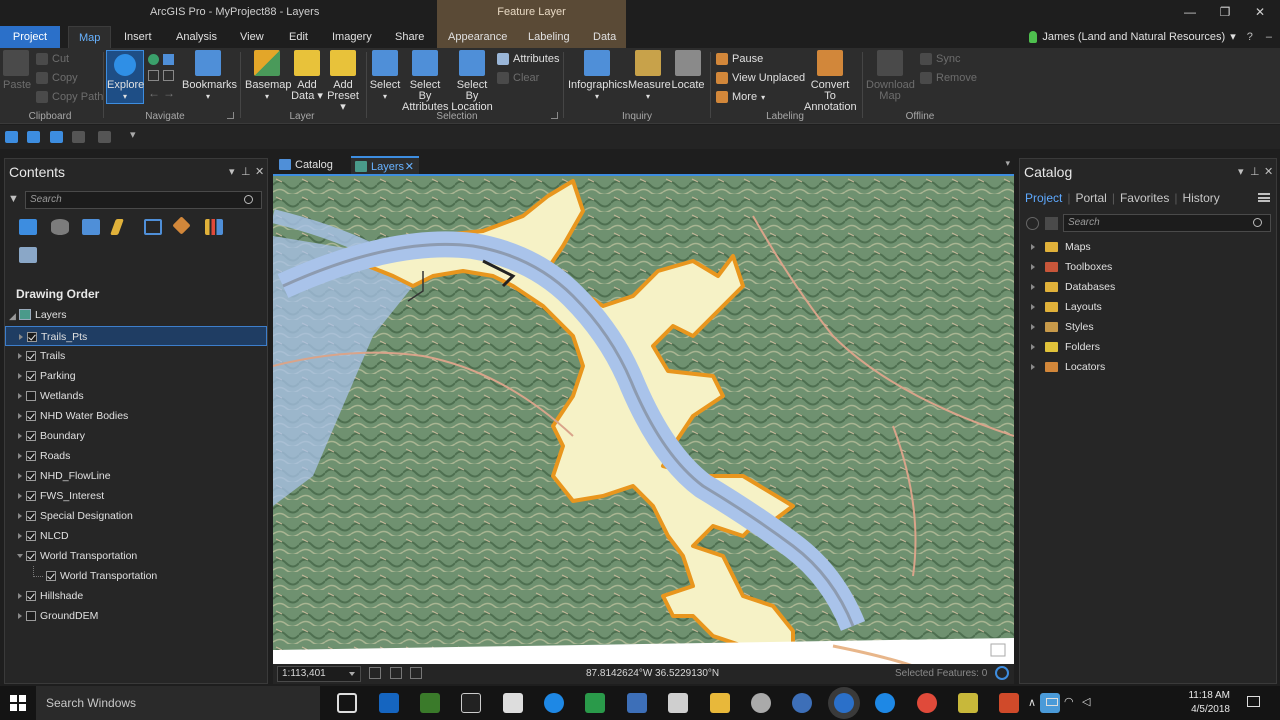 The width and height of the screenshot is (1280, 720). I want to click on layer-row: Special Designation, so click(136, 516).